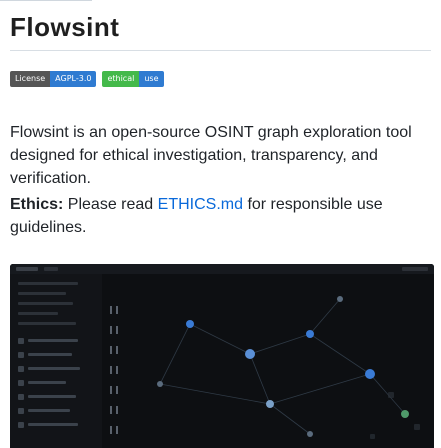  What do you see at coordinates (30, 79) in the screenshot?
I see `license-badge-label: License` at bounding box center [30, 79].